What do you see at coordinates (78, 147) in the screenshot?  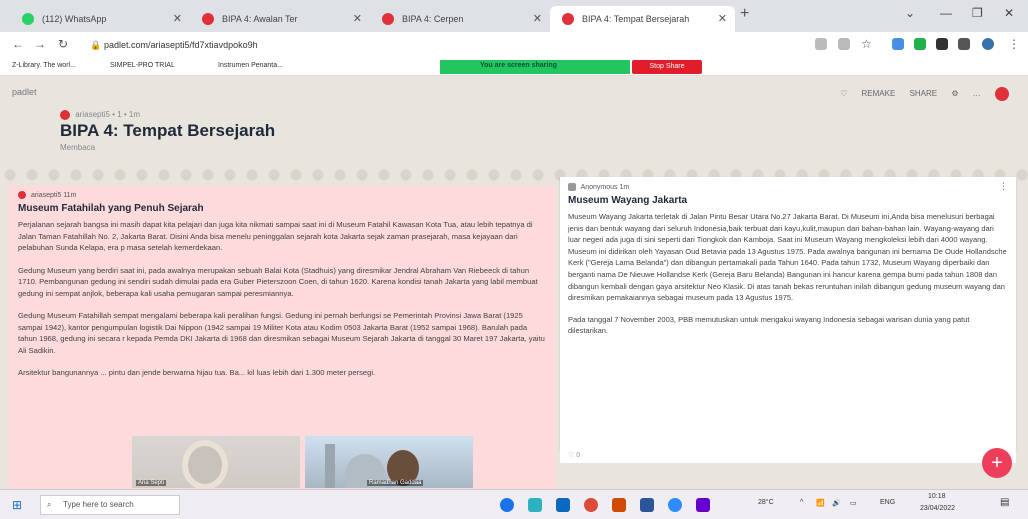 I see `board-subtitle: Membaca` at bounding box center [78, 147].